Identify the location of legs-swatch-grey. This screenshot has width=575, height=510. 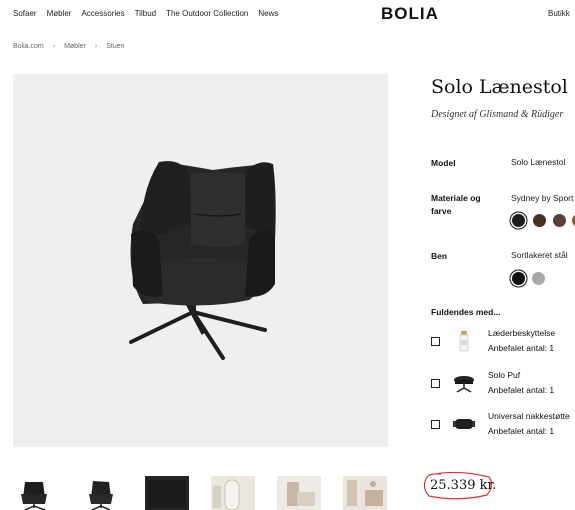
(538, 278).